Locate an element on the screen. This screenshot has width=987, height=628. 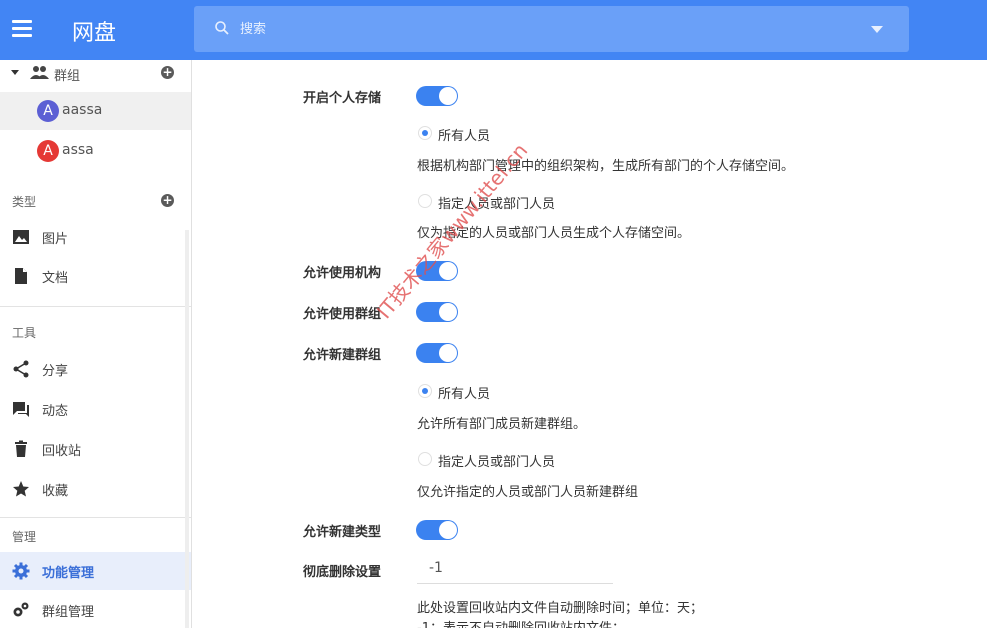
new-group-all-radio is located at coordinates (425, 391).